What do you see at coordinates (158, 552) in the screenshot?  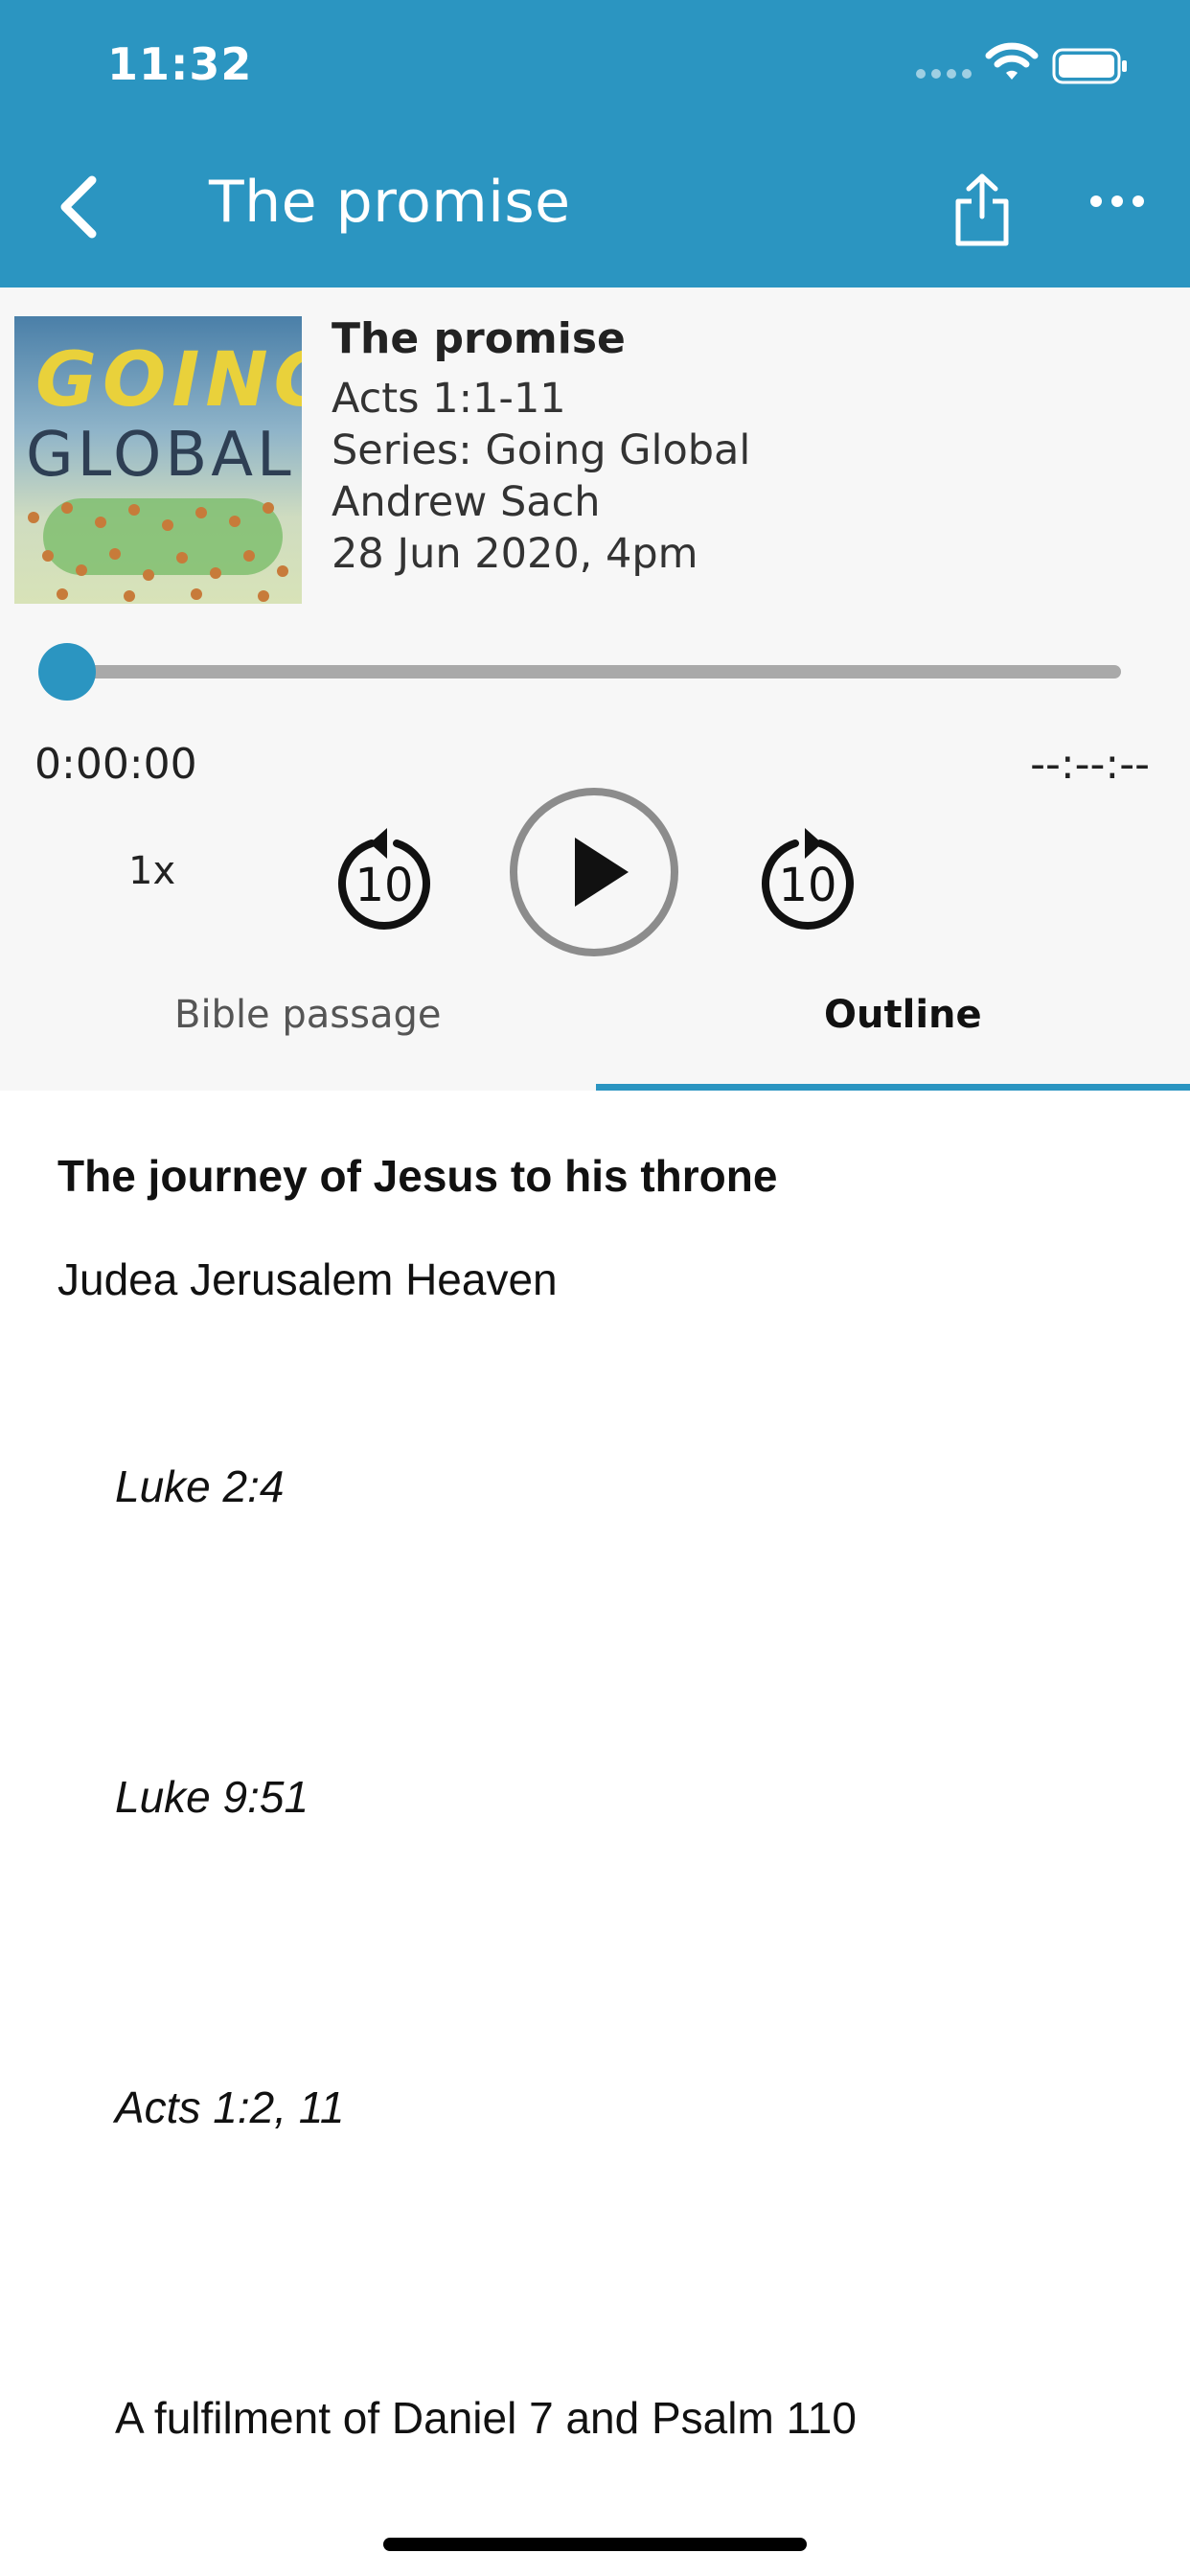 I see `artwork-people` at bounding box center [158, 552].